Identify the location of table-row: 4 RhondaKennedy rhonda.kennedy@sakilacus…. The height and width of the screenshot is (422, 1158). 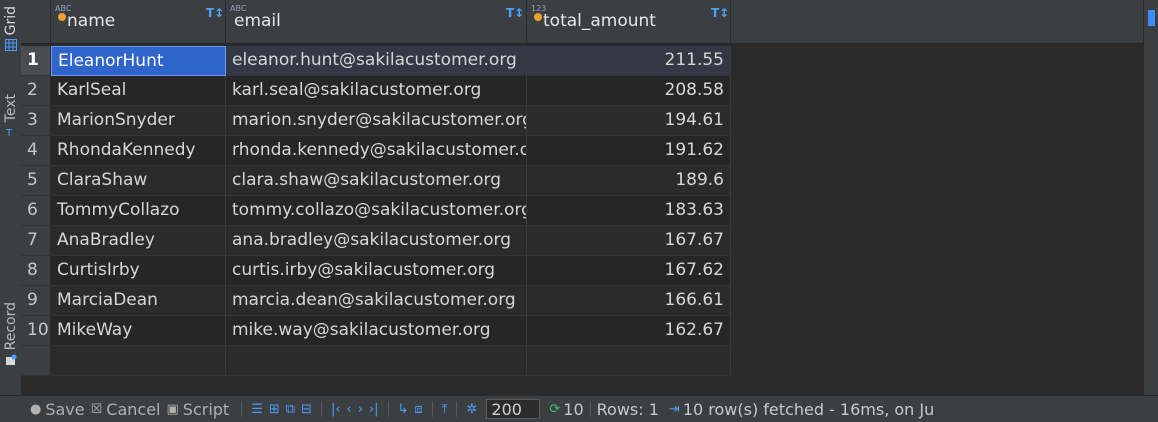
(582, 151).